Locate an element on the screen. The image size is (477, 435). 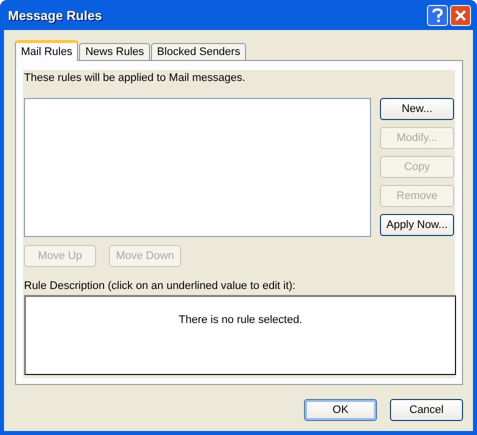
tab: News Rules is located at coordinates (114, 52).